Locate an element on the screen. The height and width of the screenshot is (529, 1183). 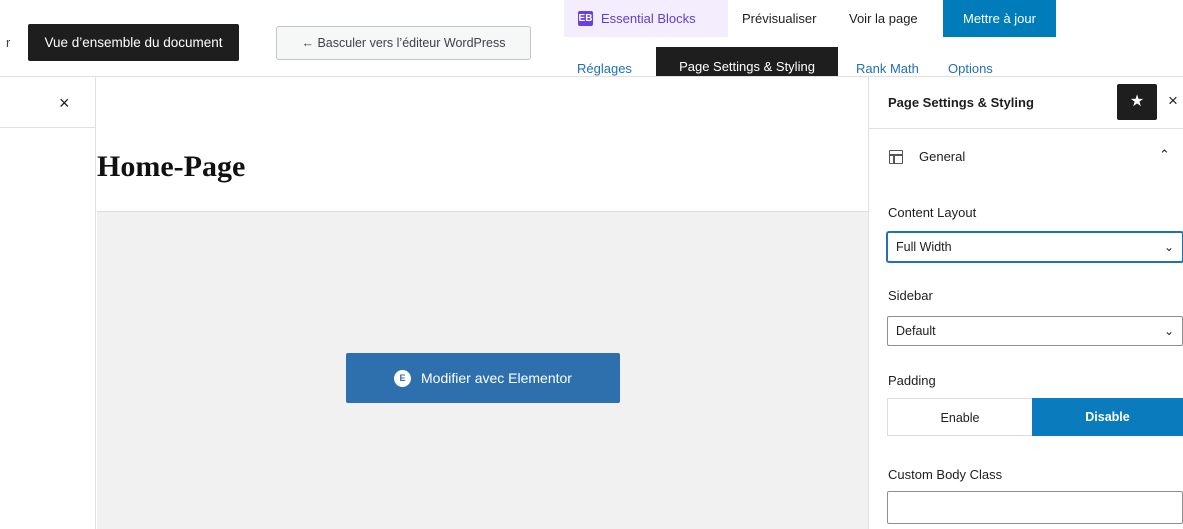
tab-rank-math: Rank Math is located at coordinates (887, 68).